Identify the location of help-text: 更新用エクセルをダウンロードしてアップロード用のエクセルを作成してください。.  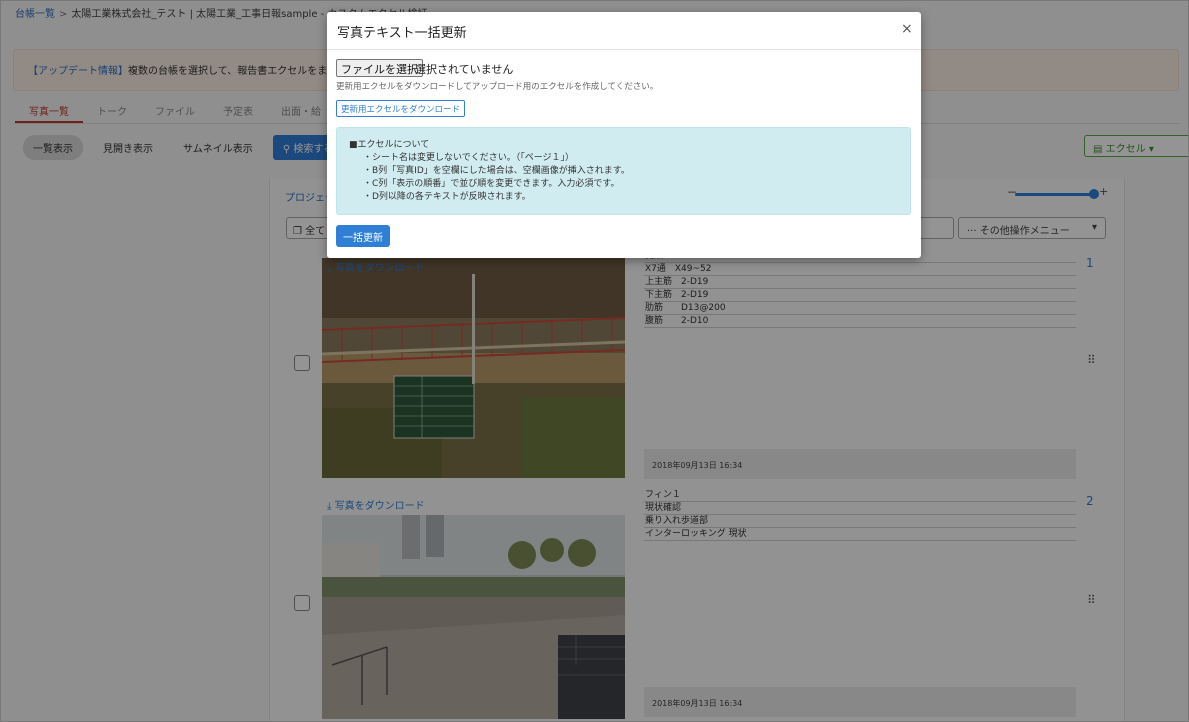
(497, 87).